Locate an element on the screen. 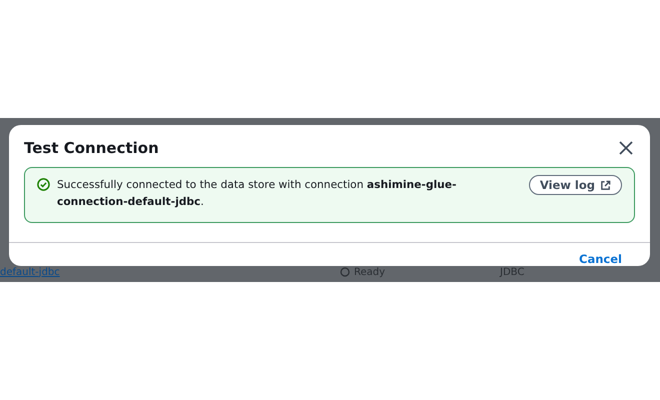  type-text: JDBC is located at coordinates (512, 272).